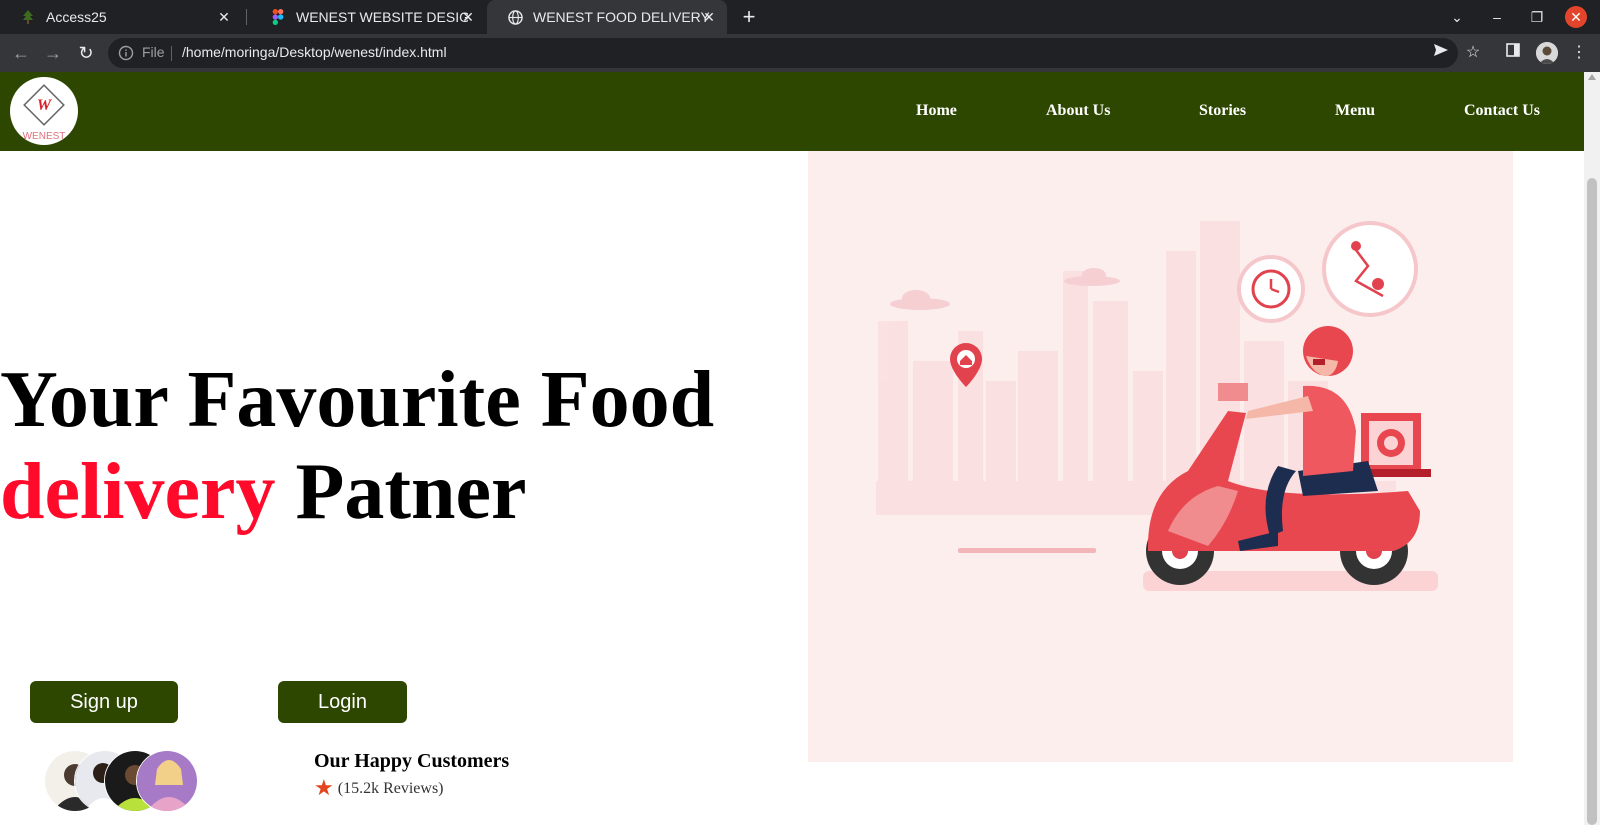  Describe the element at coordinates (1592, 501) in the screenshot. I see `scrollbar-thumb` at that location.